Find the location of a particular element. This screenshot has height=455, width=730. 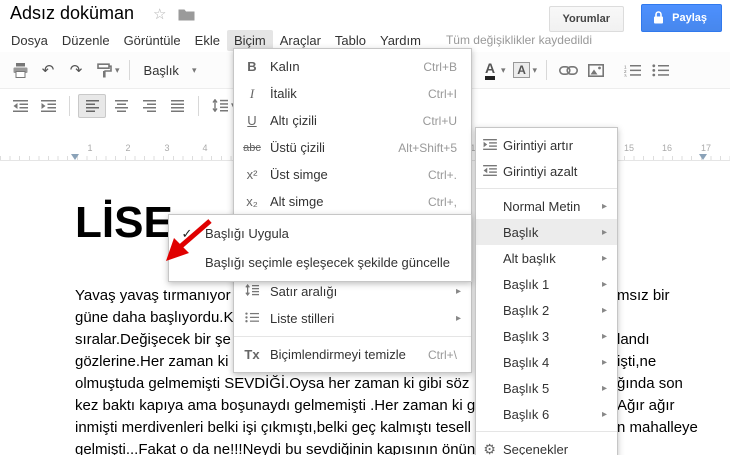

redo-icon: ↷ is located at coordinates (76, 70).